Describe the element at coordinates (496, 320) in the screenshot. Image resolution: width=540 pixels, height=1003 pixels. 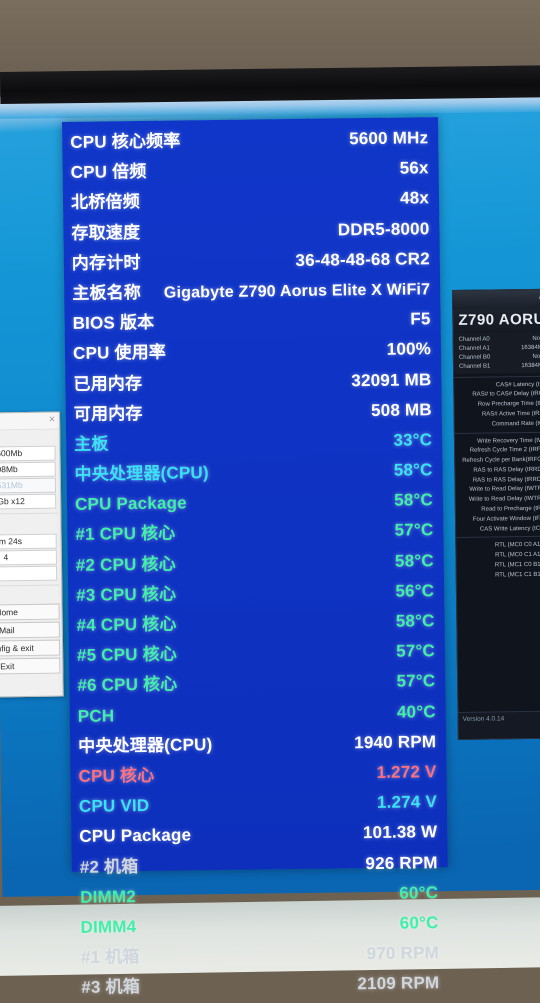
I see `bios-board-title: Z790 AORU` at that location.